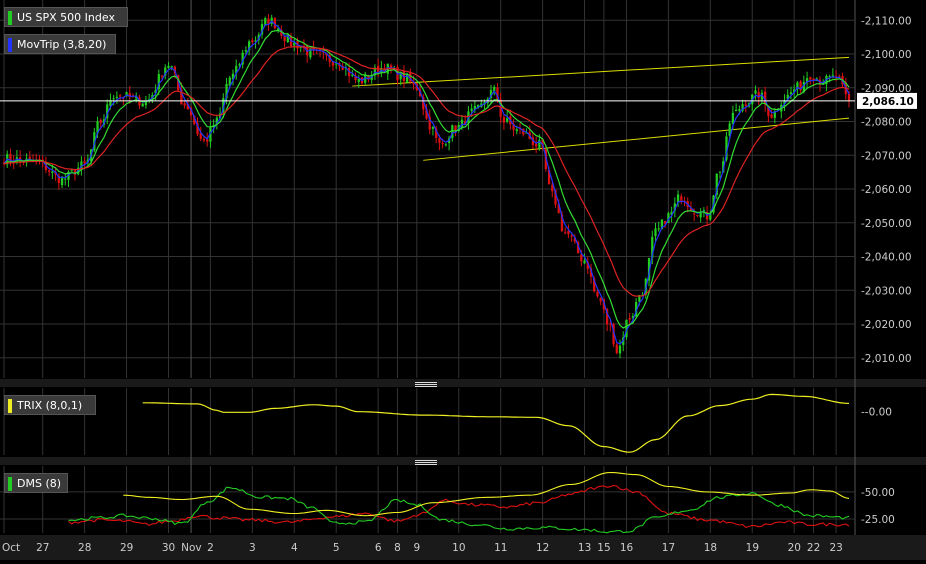 The image size is (926, 564). I want to click on movtrip-legend: MovTrip (3,8,20), so click(60, 44).